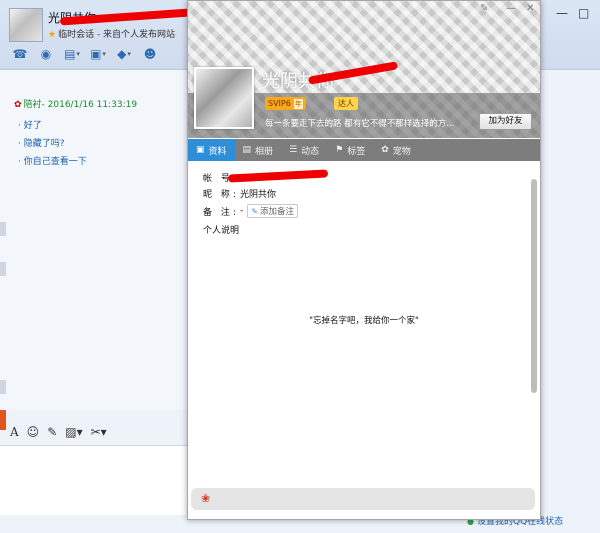 The height and width of the screenshot is (533, 600). I want to click on tab-album: ▤ 相册, so click(258, 150).